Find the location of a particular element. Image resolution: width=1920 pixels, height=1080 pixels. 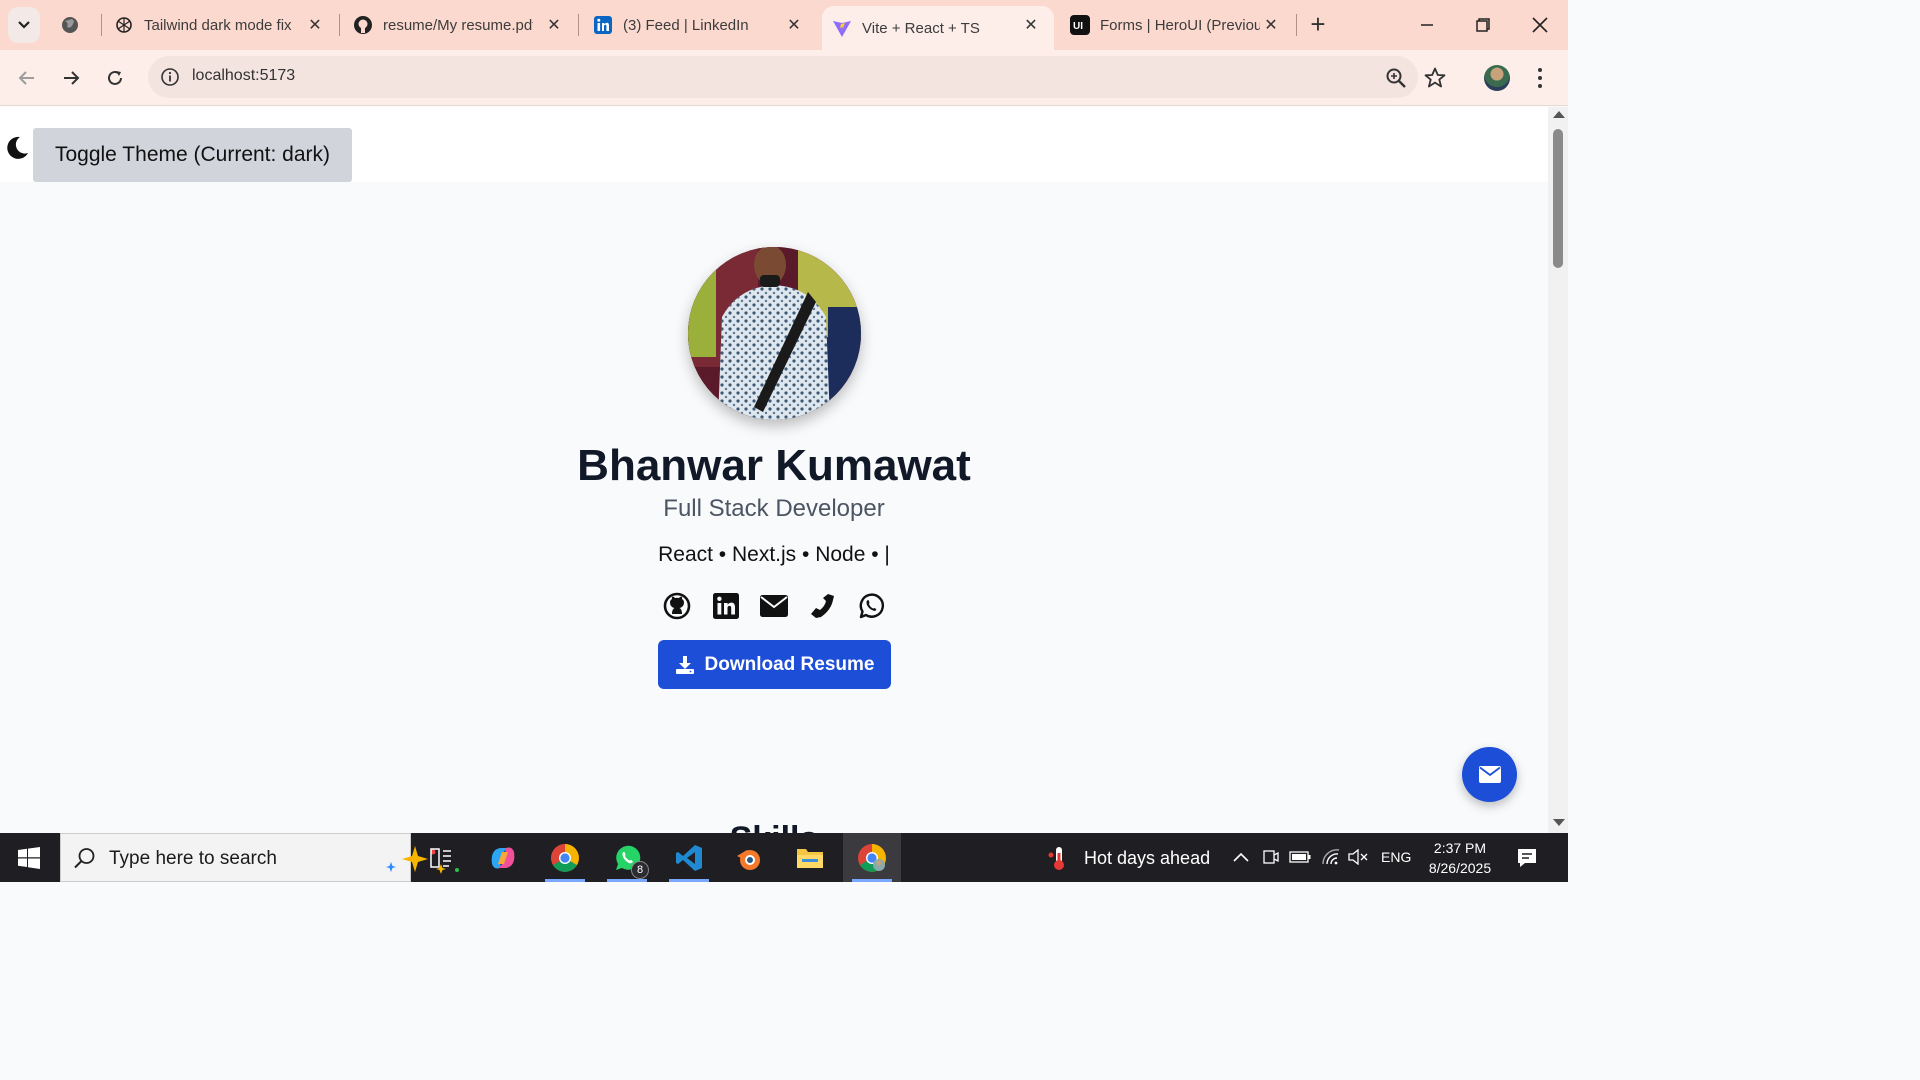

wifi-icon is located at coordinates (1331, 857).